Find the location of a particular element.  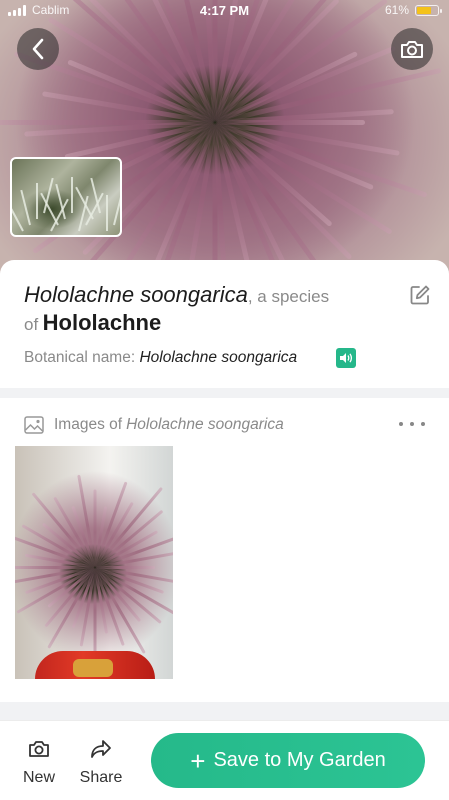

botanical-value: Hololachne soongarica is located at coordinates (218, 357).